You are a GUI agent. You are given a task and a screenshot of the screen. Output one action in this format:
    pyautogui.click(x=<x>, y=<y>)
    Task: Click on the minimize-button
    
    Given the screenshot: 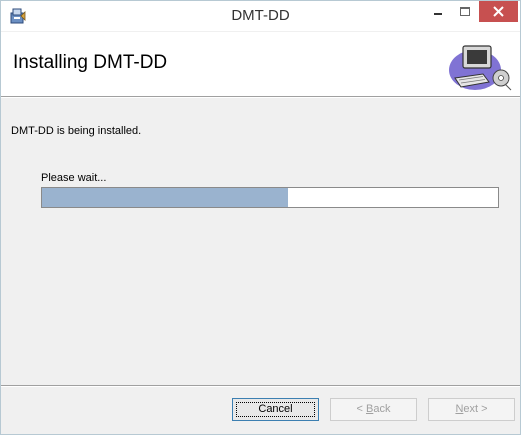 What is the action you would take?
    pyautogui.click(x=438, y=11)
    